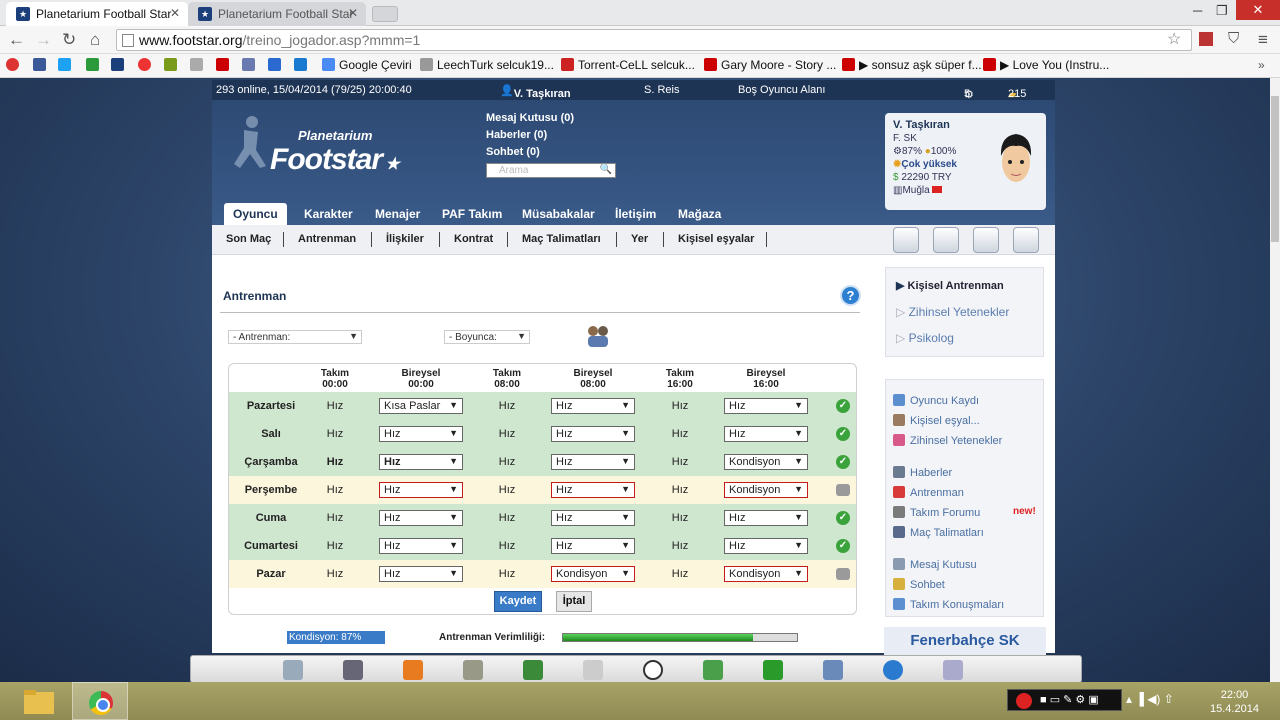 Image resolution: width=1280 pixels, height=720 pixels. I want to click on twitter-icon, so click(64, 64).